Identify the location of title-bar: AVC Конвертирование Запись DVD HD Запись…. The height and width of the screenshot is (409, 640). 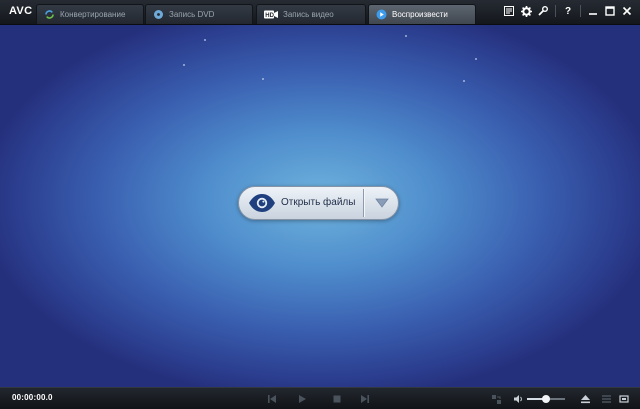
(320, 12).